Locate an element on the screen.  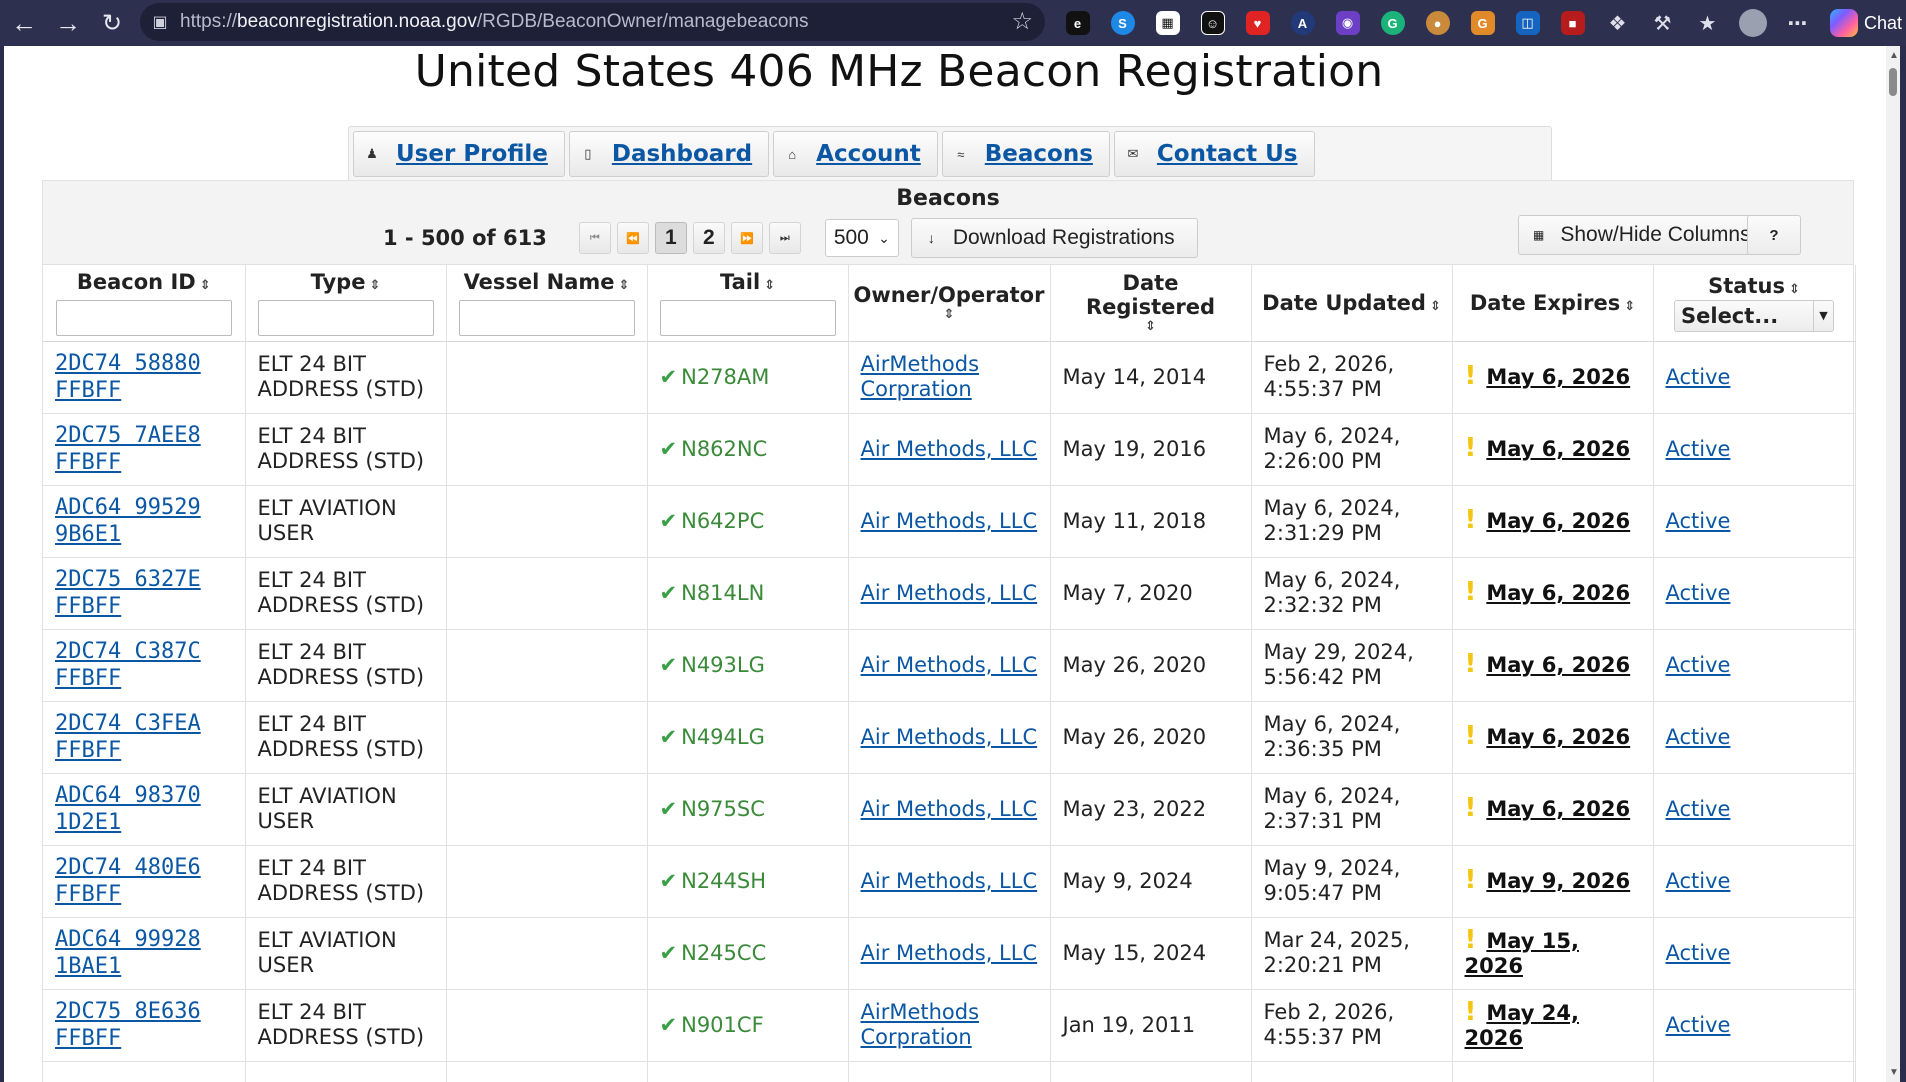
menu-account: ⌂ Account is located at coordinates (855, 154).